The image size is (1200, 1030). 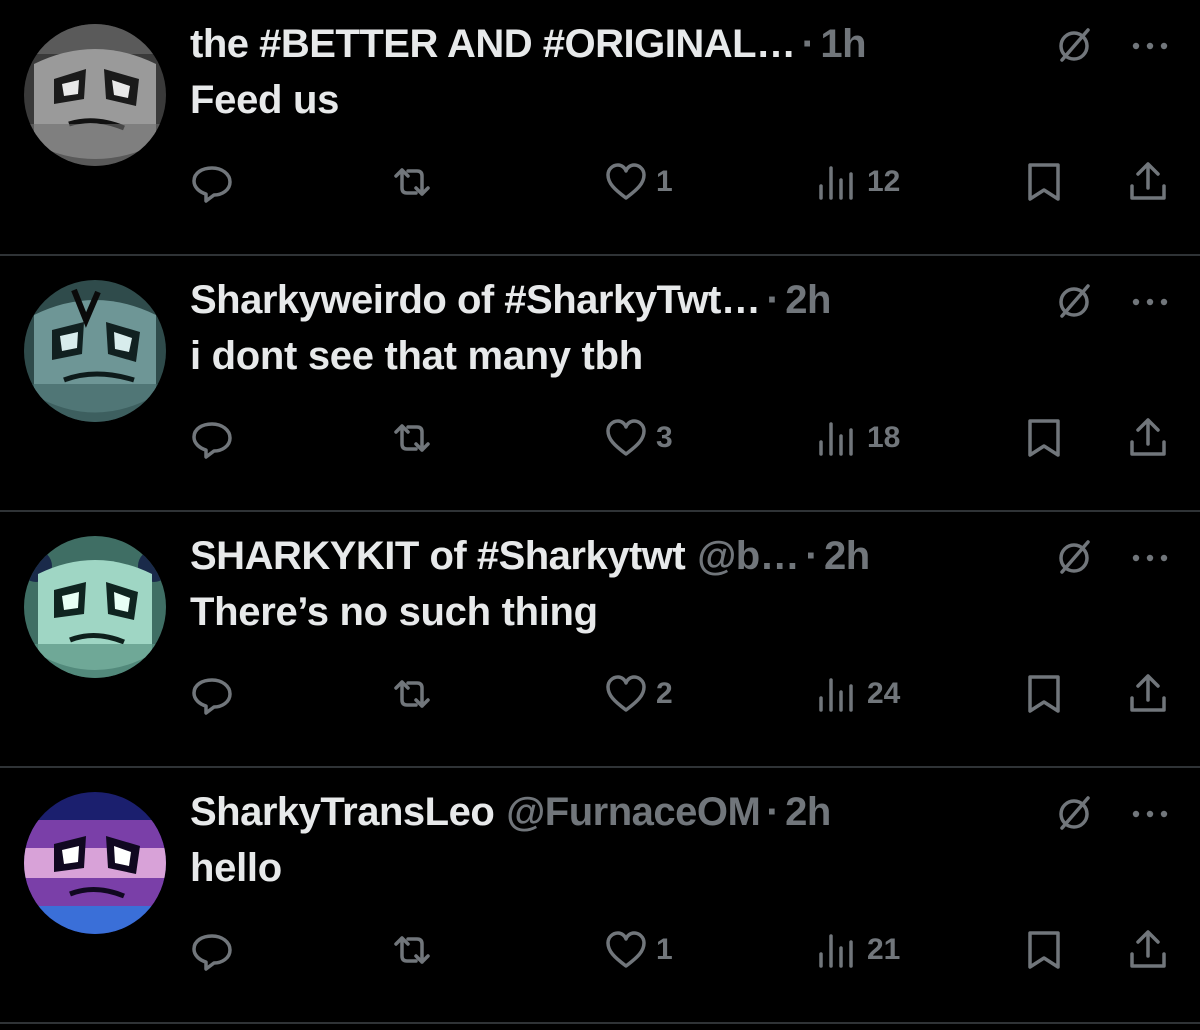 What do you see at coordinates (857, 694) in the screenshot?
I see `views-button: 24` at bounding box center [857, 694].